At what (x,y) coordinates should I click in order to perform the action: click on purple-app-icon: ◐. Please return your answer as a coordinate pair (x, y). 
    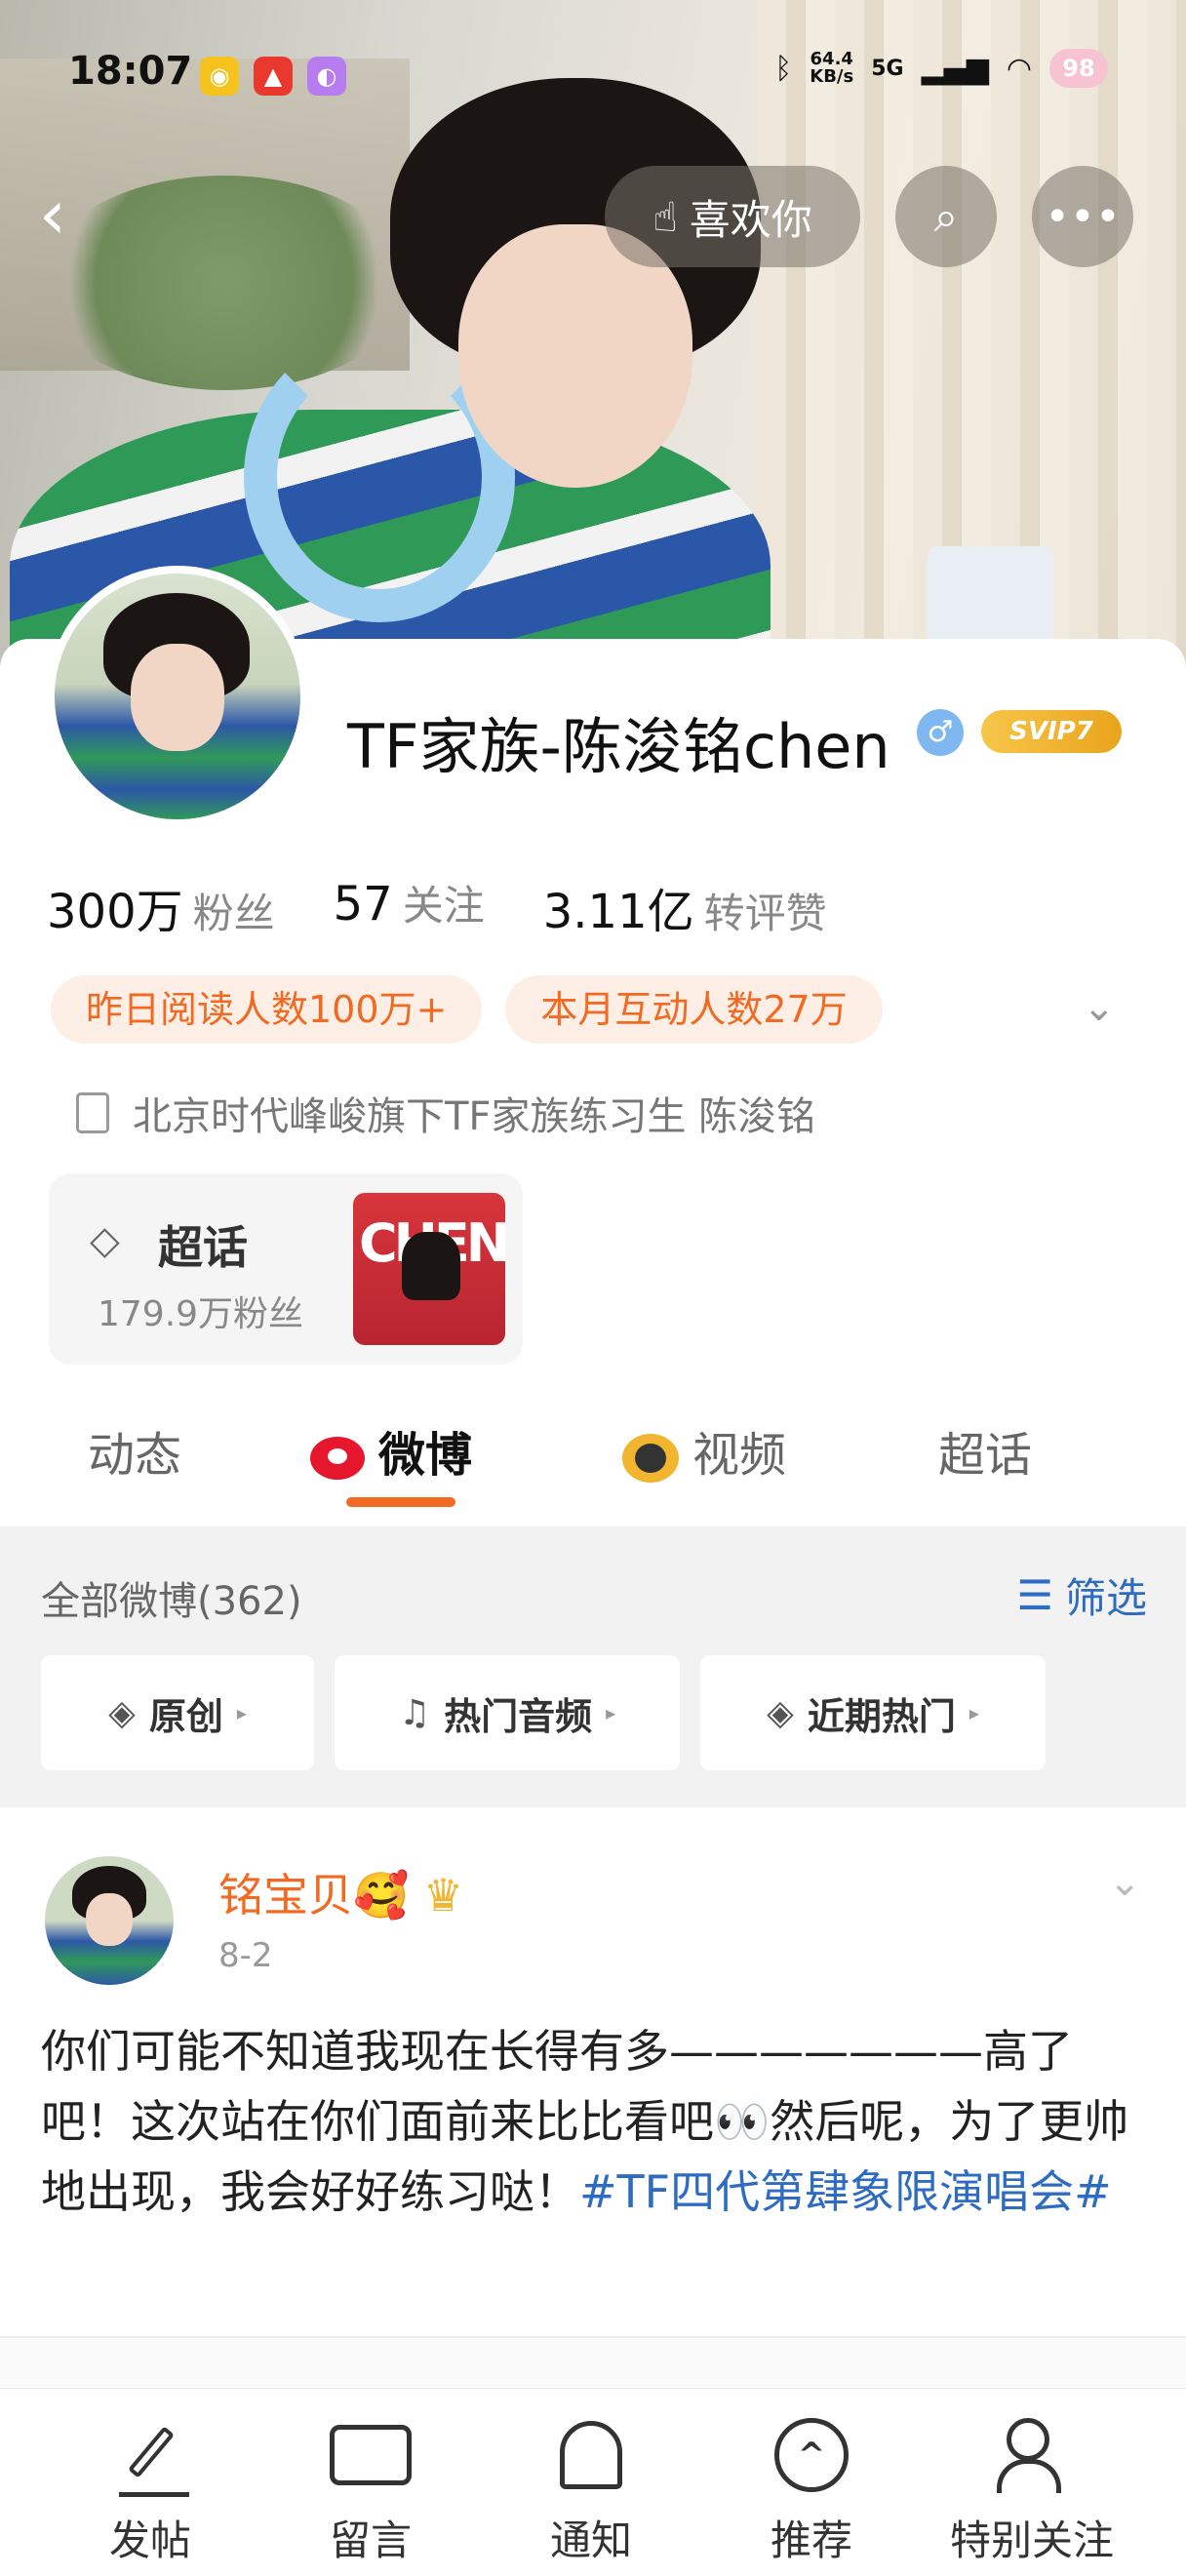
    Looking at the image, I should click on (326, 76).